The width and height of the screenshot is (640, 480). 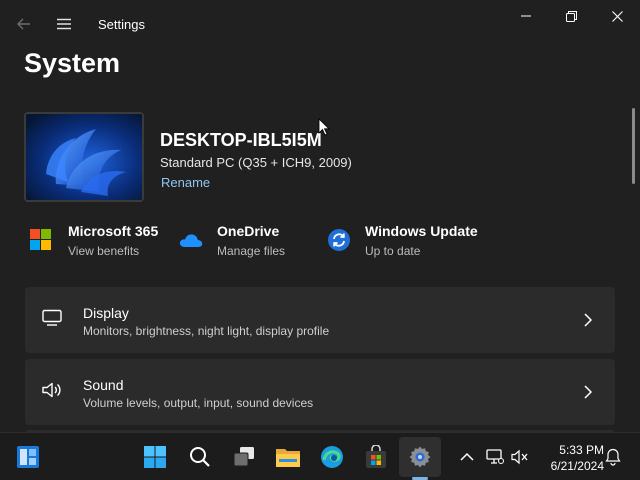 I want to click on widgets-icon, so click(x=28, y=457).